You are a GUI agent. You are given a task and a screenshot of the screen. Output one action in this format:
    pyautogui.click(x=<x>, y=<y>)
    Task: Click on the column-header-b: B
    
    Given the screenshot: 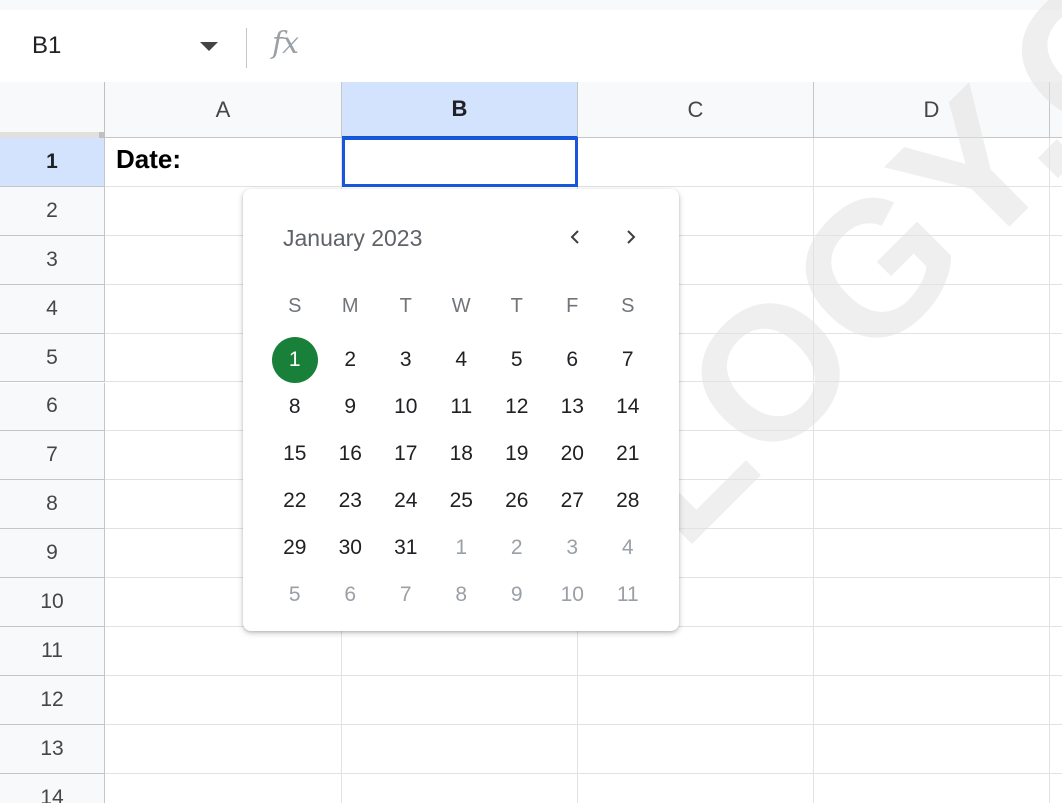 What is the action you would take?
    pyautogui.click(x=460, y=110)
    